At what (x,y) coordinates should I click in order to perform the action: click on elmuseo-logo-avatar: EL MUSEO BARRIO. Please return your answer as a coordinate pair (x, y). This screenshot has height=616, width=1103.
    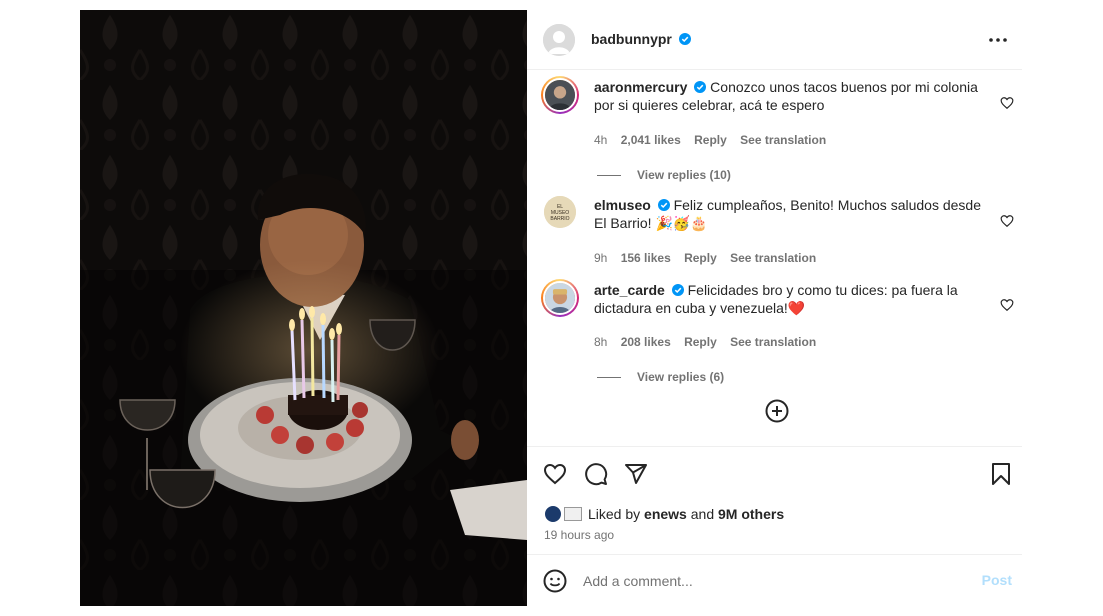
    Looking at the image, I should click on (560, 212).